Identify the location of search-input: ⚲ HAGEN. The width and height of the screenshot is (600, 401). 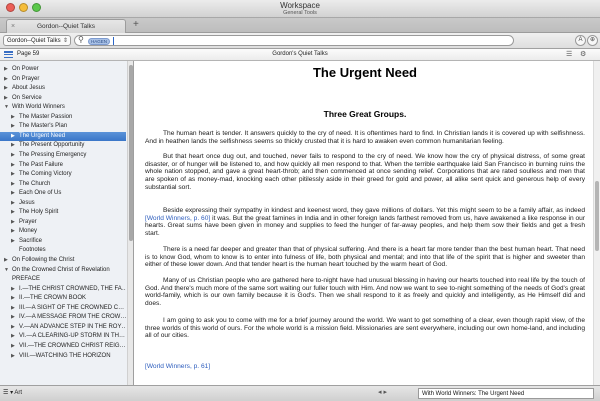
(294, 40).